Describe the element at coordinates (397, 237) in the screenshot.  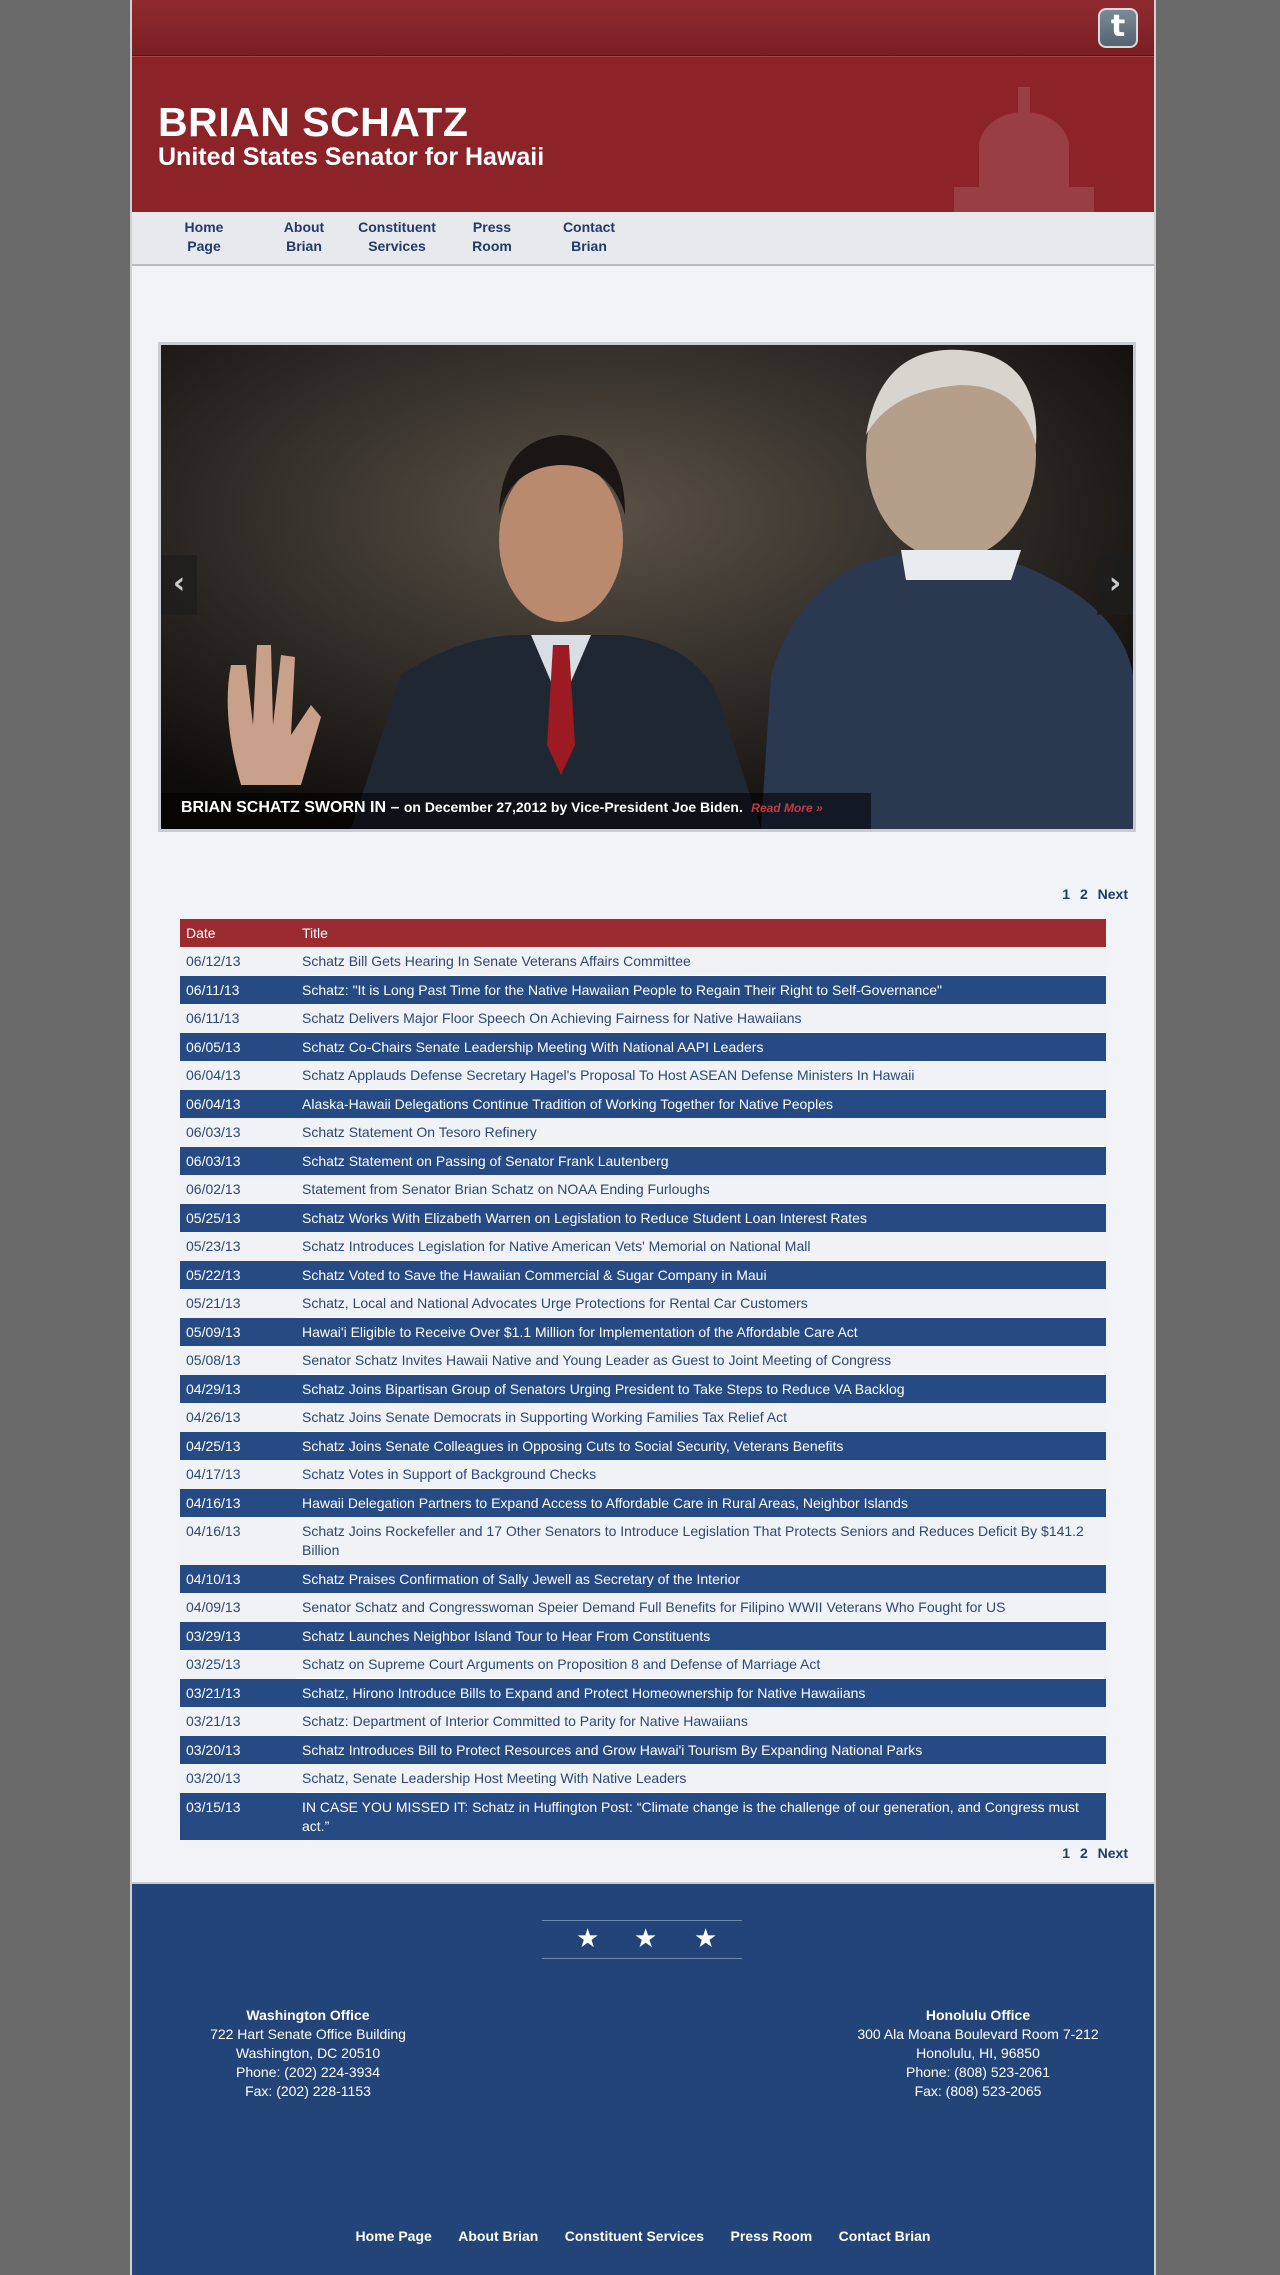
I see `nav-constituent-services: Constituent Services` at that location.